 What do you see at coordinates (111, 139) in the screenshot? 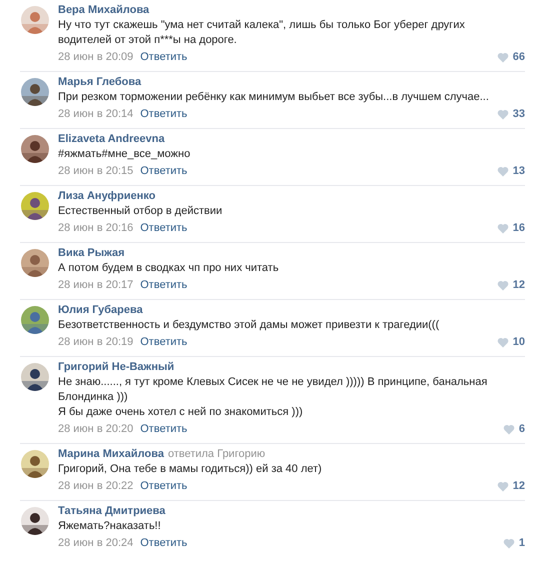
I see `author-name: Elizaveta Andreevna` at bounding box center [111, 139].